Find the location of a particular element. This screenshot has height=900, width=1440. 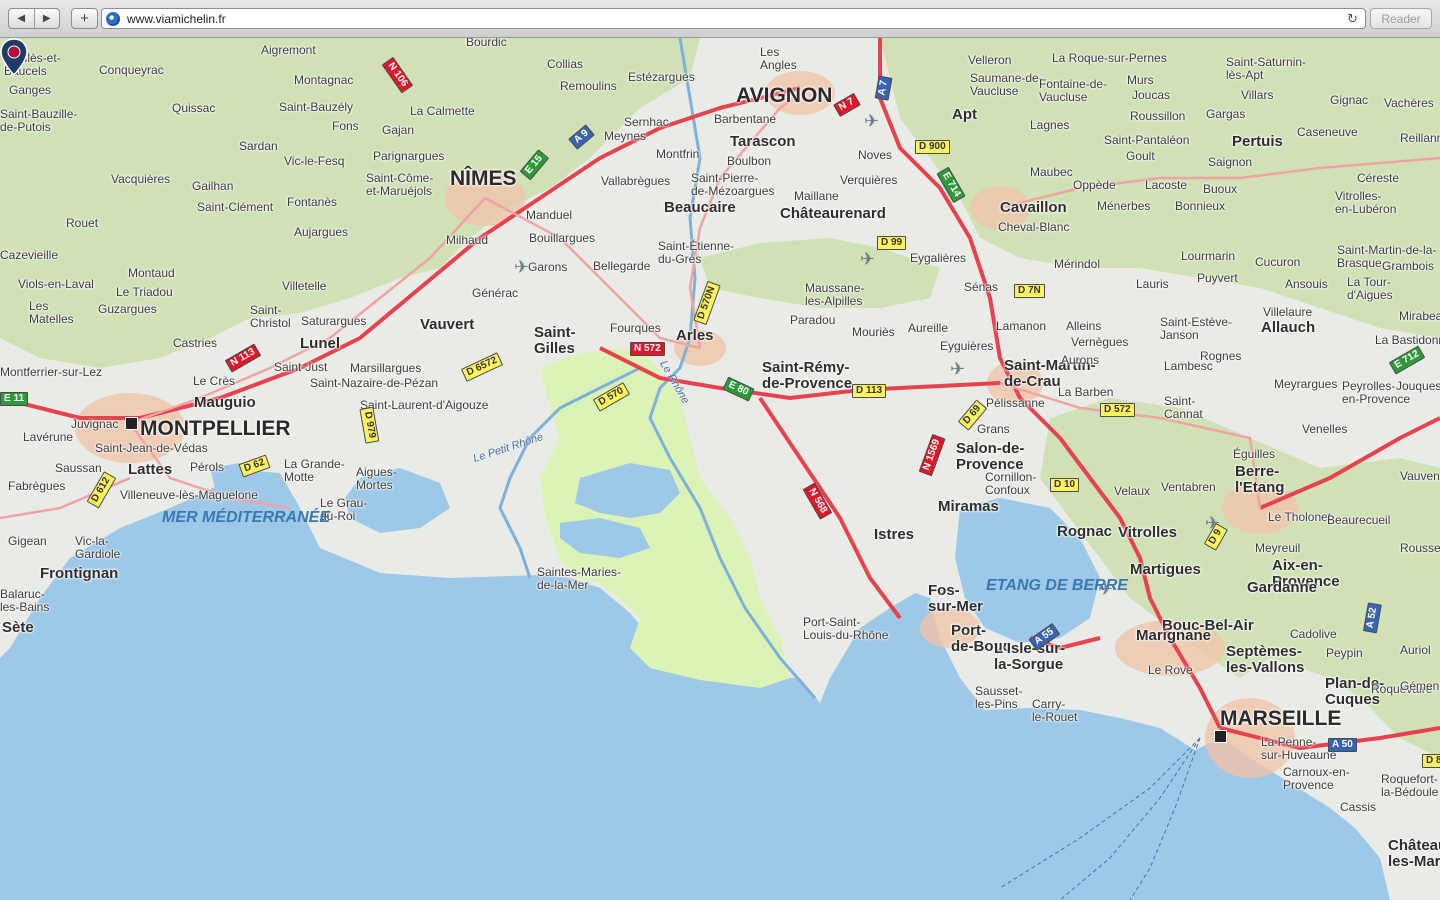

town-label: Maillane is located at coordinates (816, 196).